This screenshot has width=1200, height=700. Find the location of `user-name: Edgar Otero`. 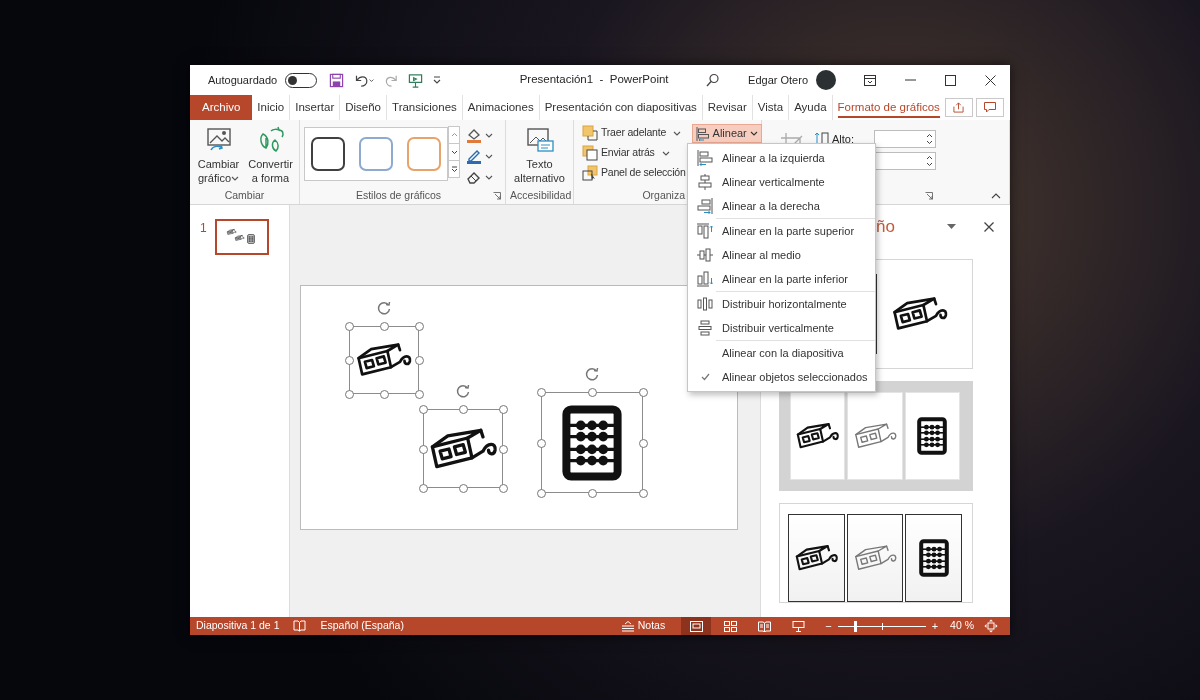

user-name: Edgar Otero is located at coordinates (778, 80).